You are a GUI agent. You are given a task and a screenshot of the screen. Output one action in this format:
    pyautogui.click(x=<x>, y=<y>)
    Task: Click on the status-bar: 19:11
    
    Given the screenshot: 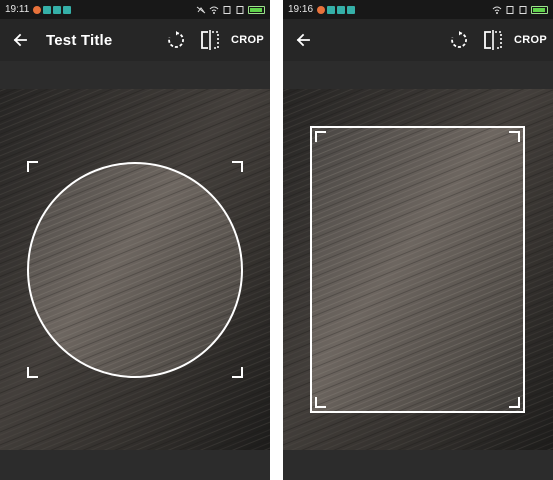 What is the action you would take?
    pyautogui.click(x=135, y=9)
    